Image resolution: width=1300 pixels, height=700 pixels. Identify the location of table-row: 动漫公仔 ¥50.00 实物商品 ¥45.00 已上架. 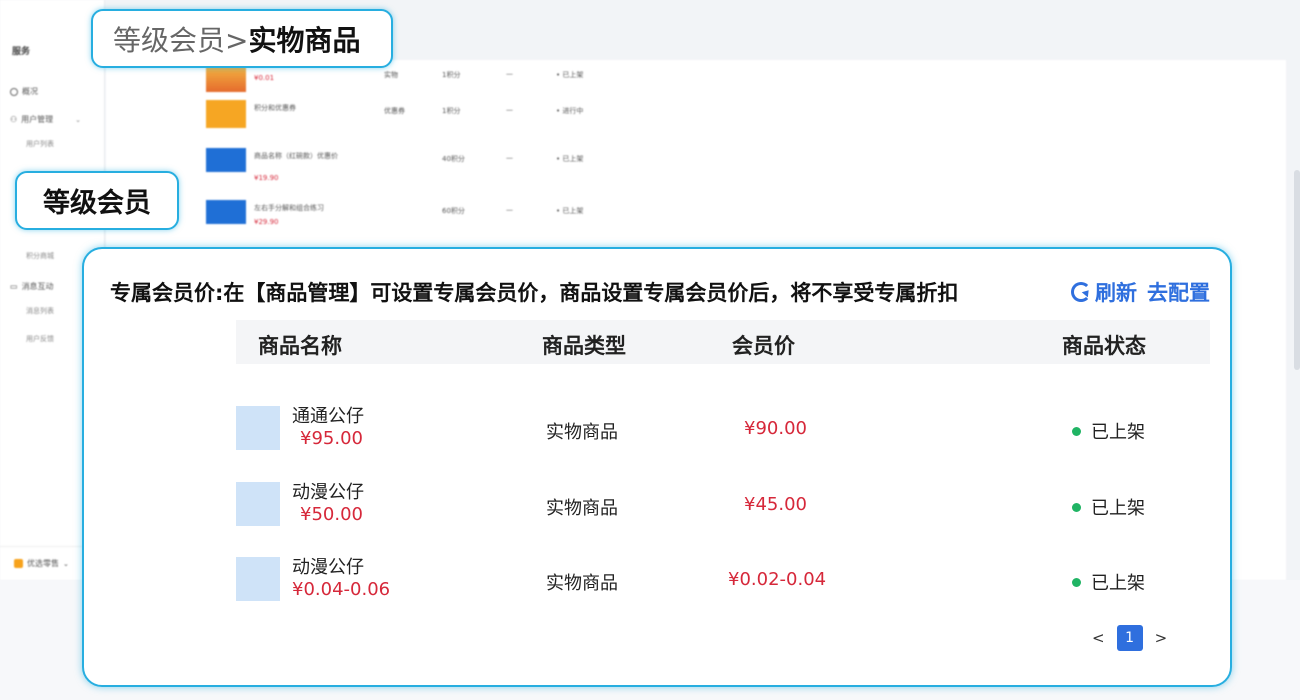
(723, 507).